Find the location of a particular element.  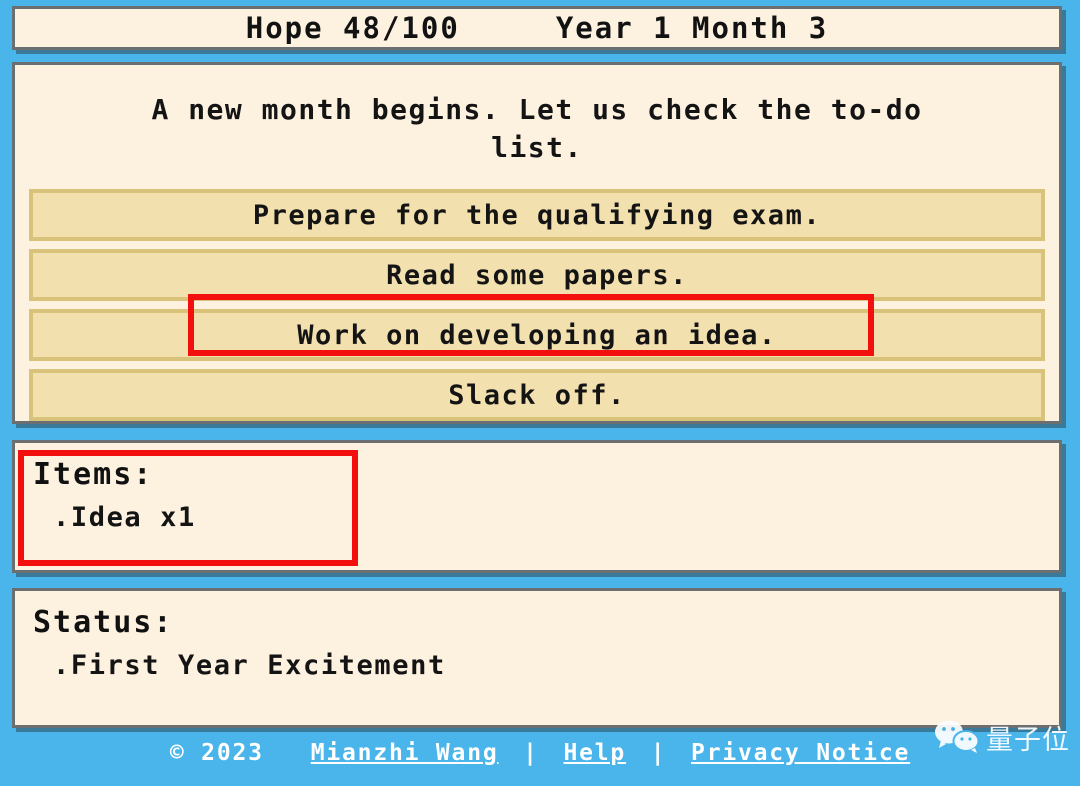

footer-help-link: Help is located at coordinates (594, 753).